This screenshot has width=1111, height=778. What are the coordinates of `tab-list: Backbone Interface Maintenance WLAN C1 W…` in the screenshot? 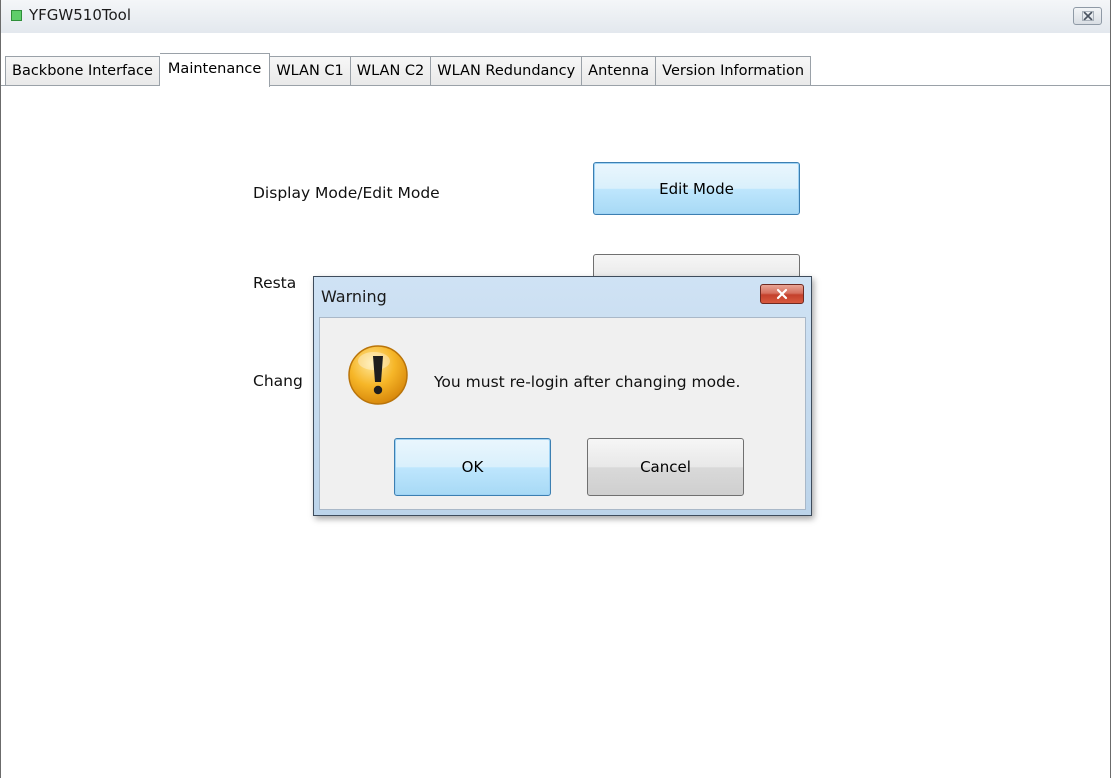 It's located at (408, 70).